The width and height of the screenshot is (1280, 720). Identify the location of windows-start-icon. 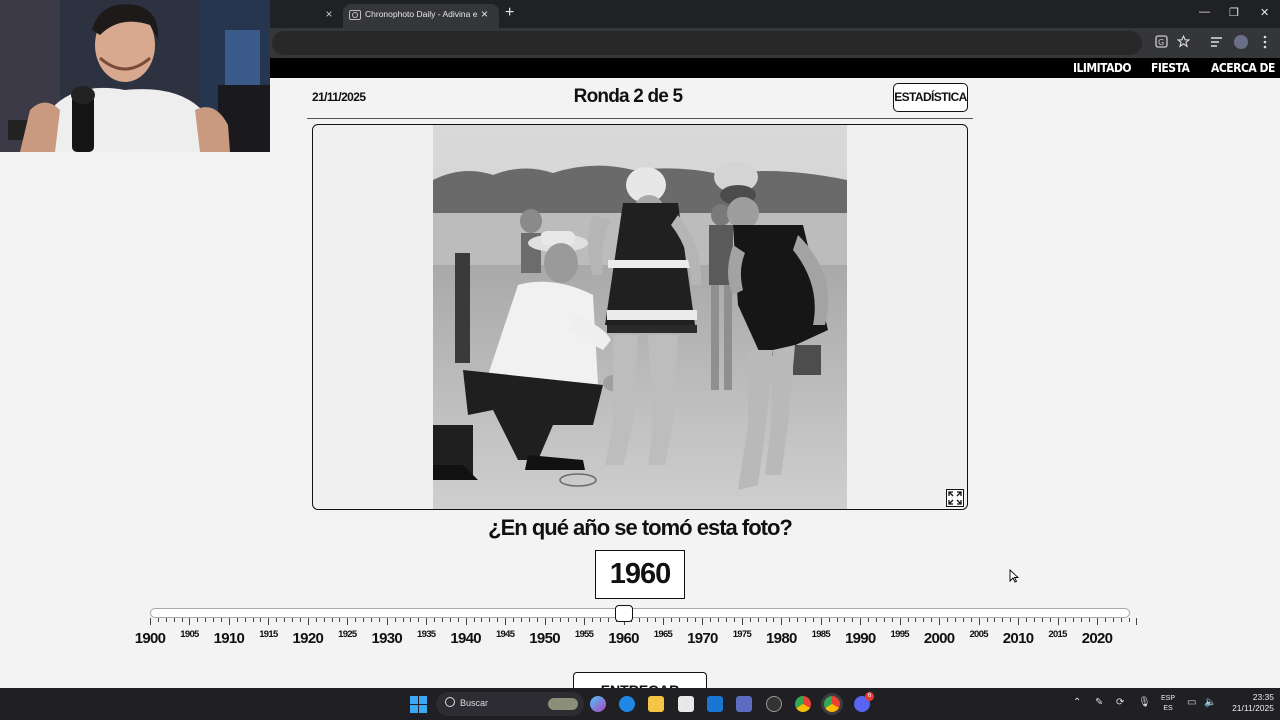
(418, 704).